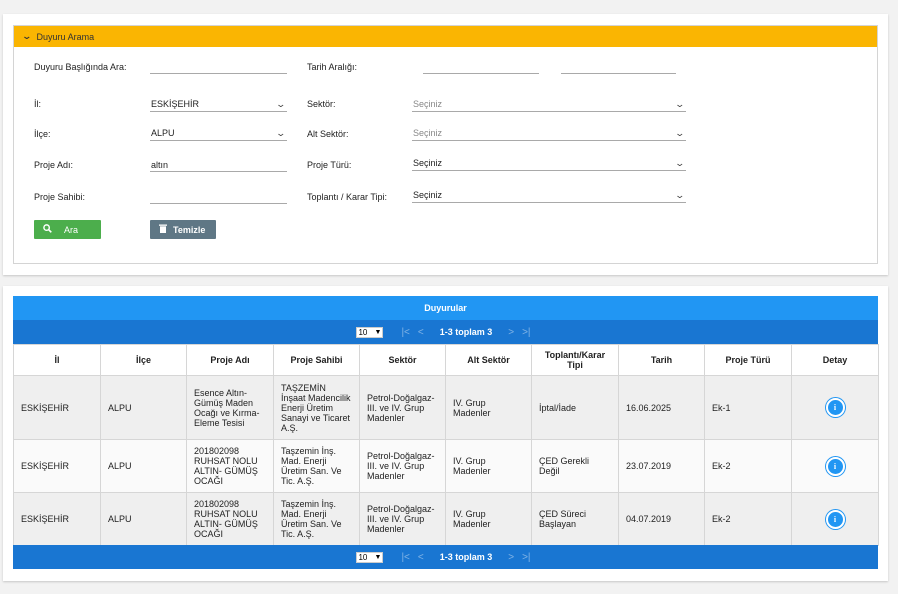  I want to click on title-search-label: Duyuru Başlığında Ara:, so click(80, 67).